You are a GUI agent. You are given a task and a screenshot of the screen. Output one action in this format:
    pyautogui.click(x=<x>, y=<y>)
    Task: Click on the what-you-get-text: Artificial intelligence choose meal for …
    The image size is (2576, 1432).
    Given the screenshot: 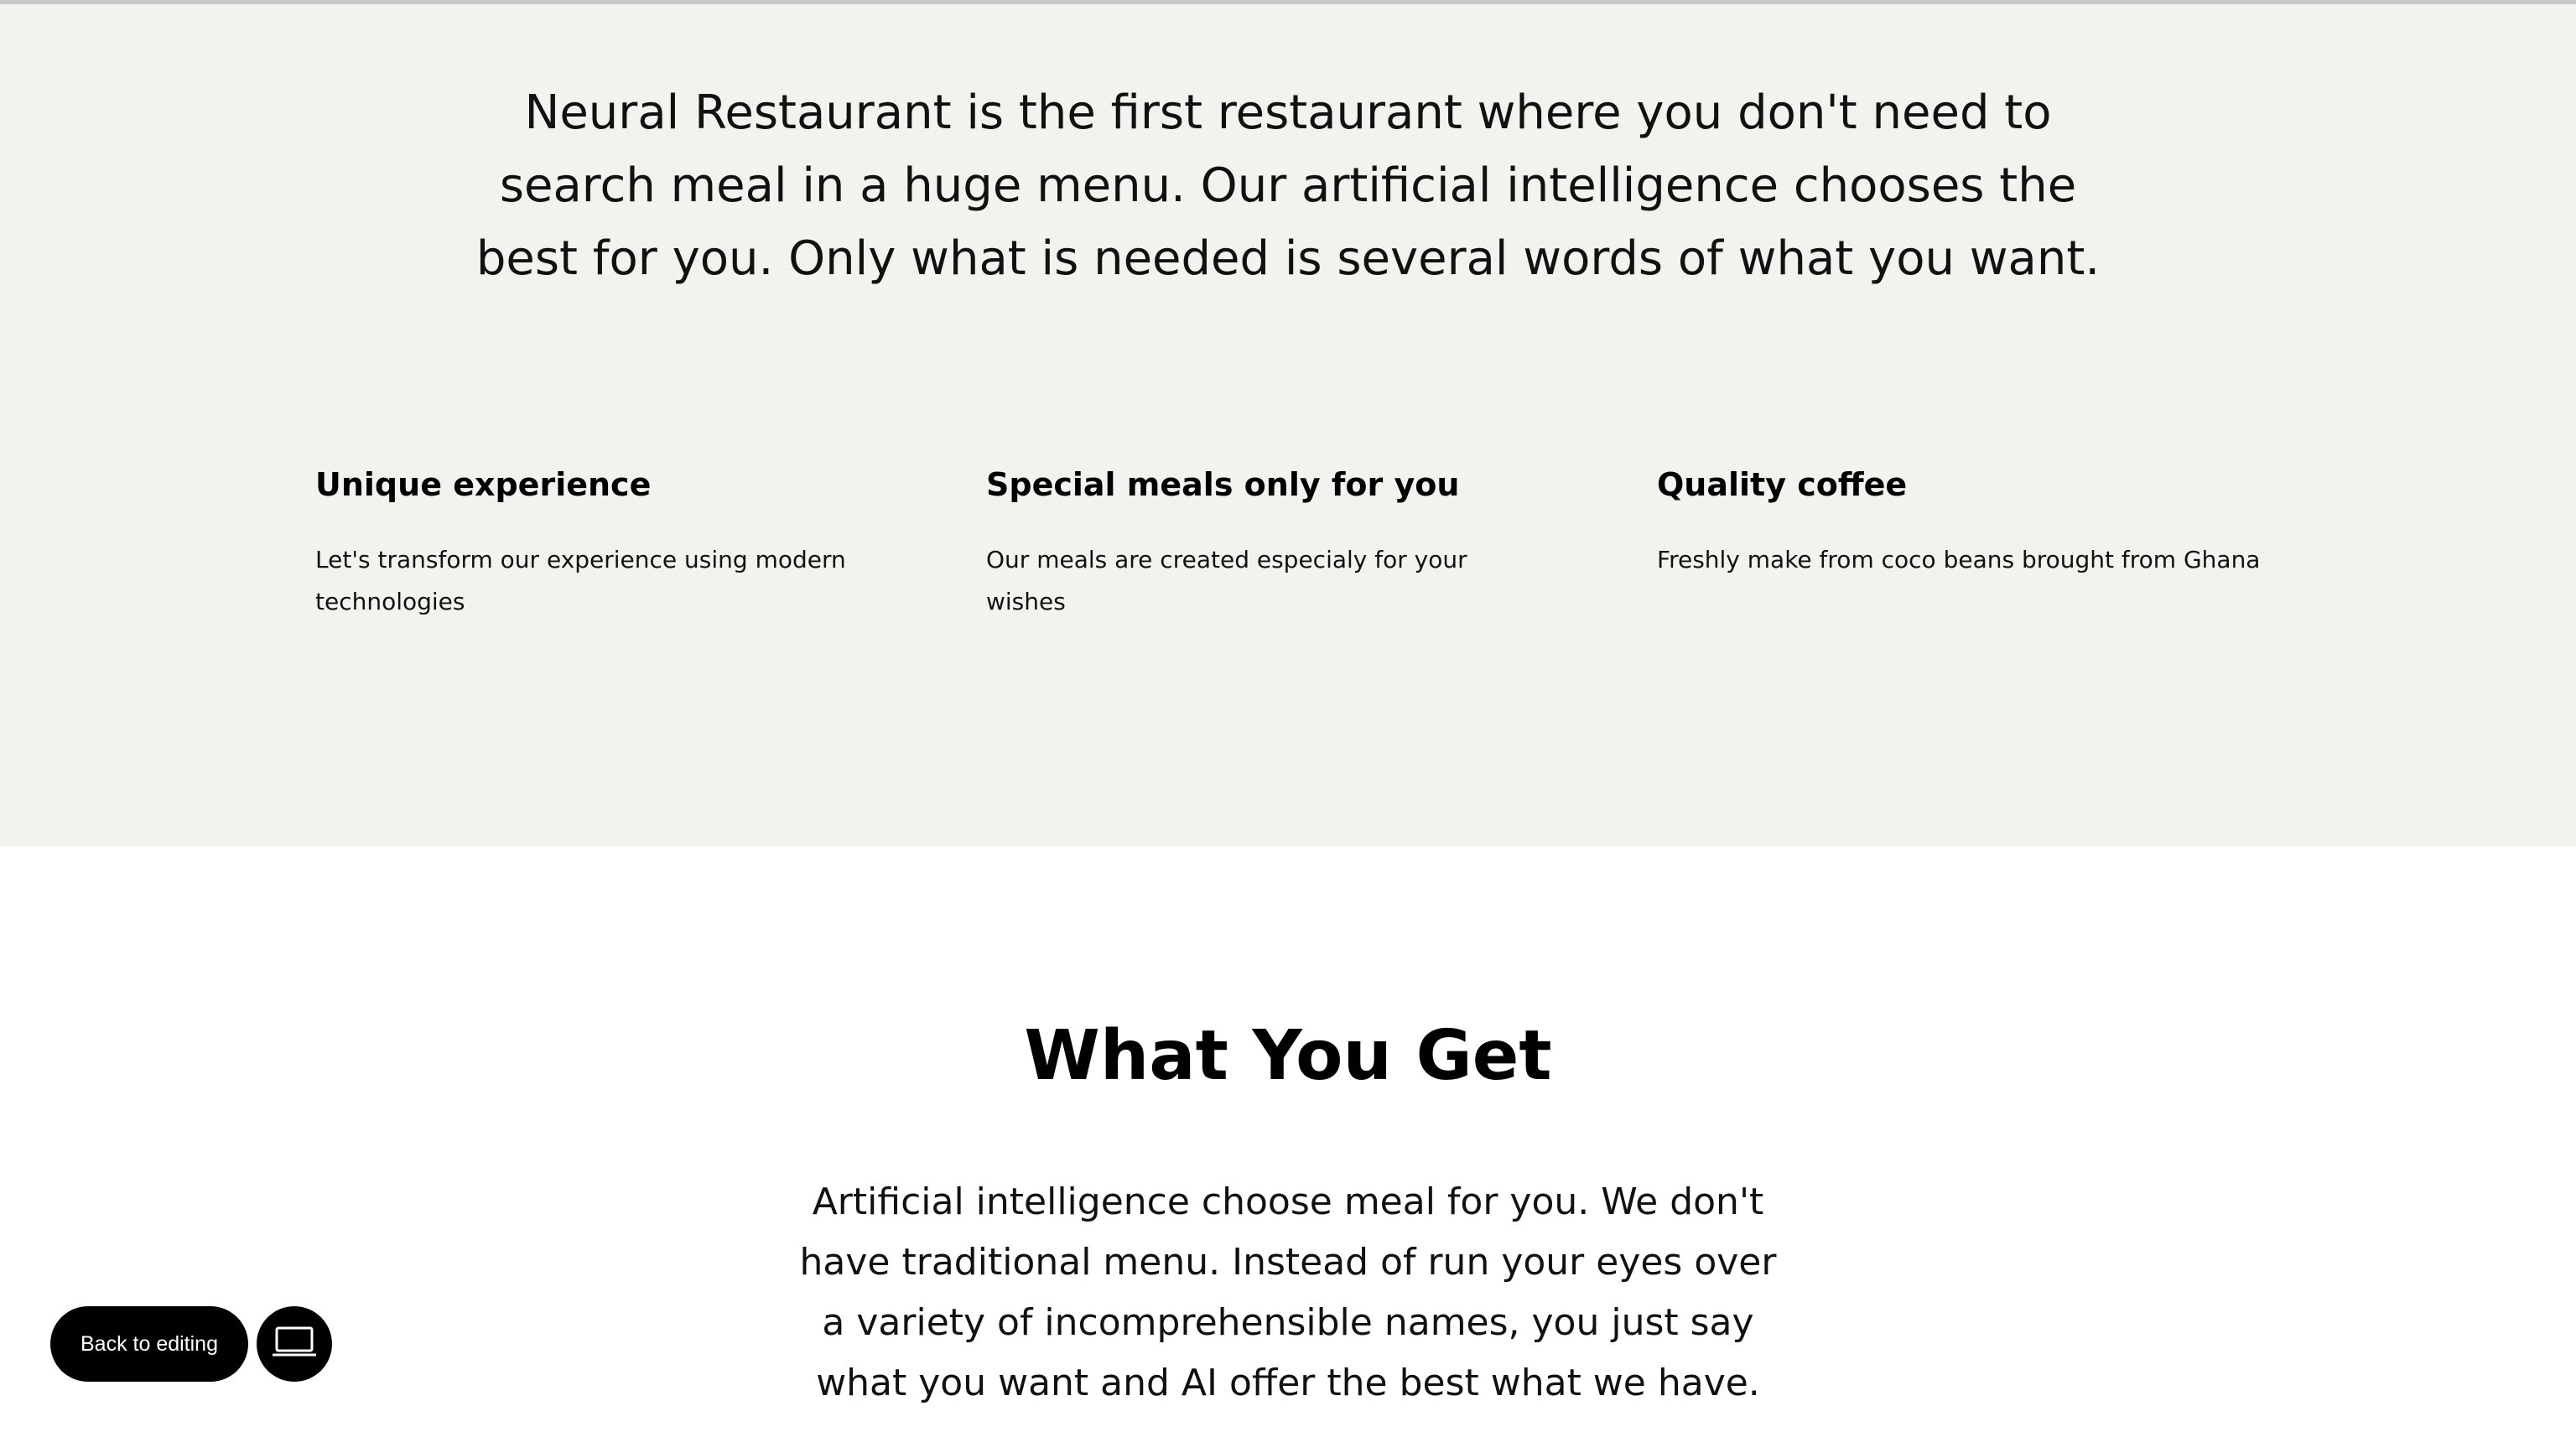 What is the action you would take?
    pyautogui.click(x=1288, y=1292)
    